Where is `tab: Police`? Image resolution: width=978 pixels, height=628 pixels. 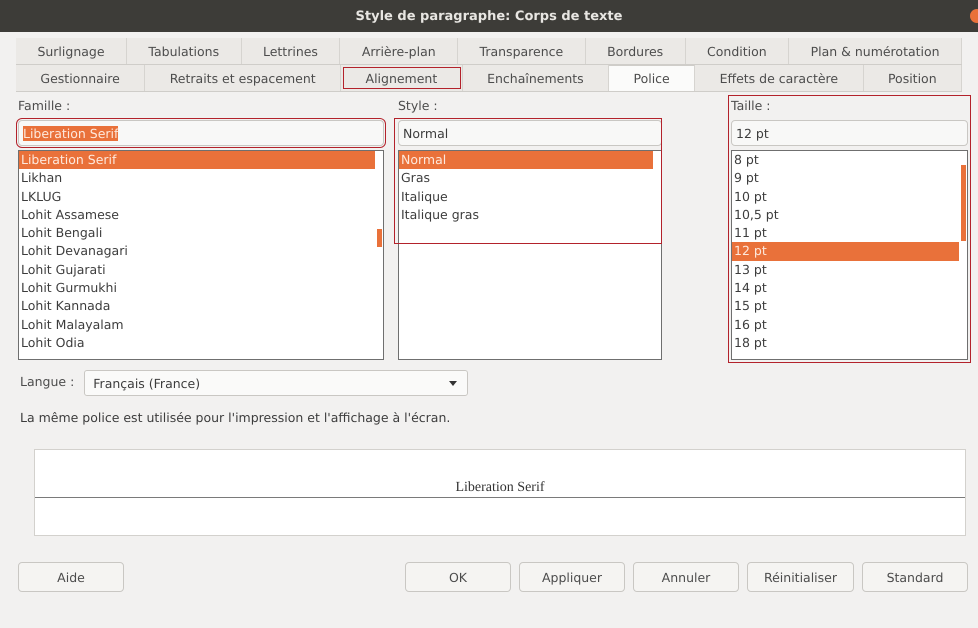 tab: Police is located at coordinates (652, 78).